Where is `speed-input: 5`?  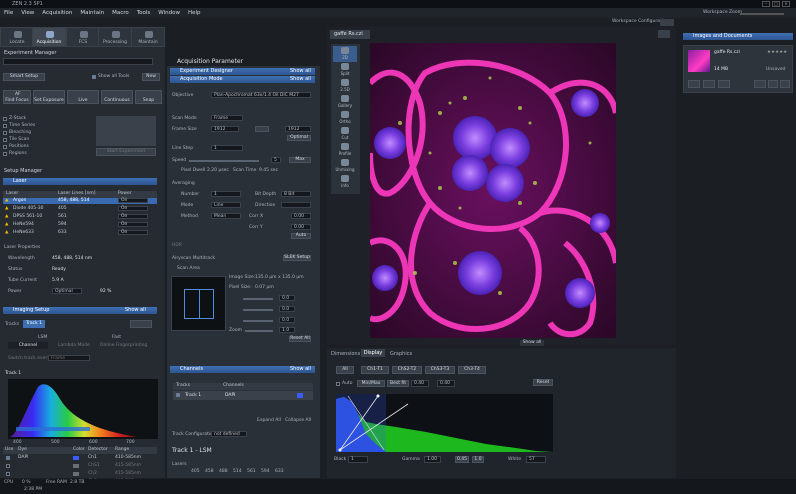
speed-input: 5 is located at coordinates (276, 160).